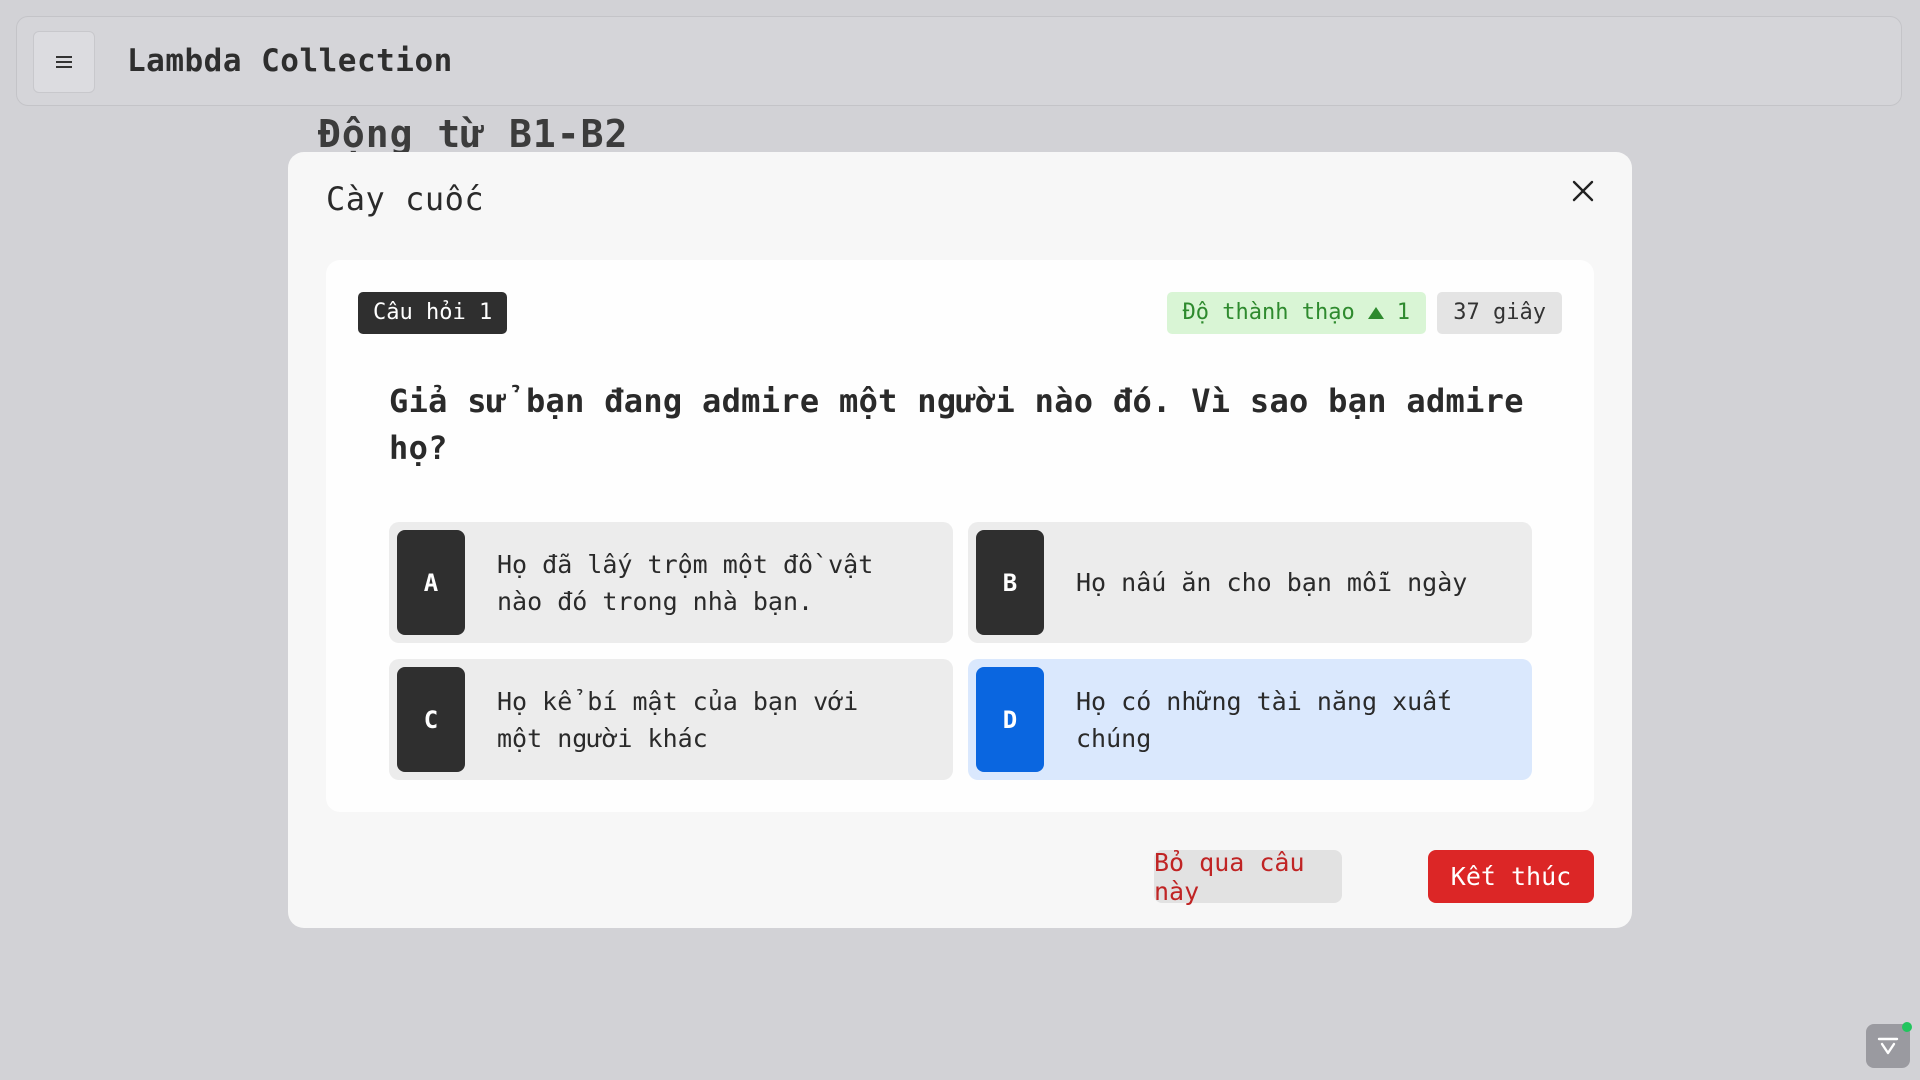 The width and height of the screenshot is (1920, 1080). What do you see at coordinates (1375, 313) in the screenshot?
I see `triangle-up-icon` at bounding box center [1375, 313].